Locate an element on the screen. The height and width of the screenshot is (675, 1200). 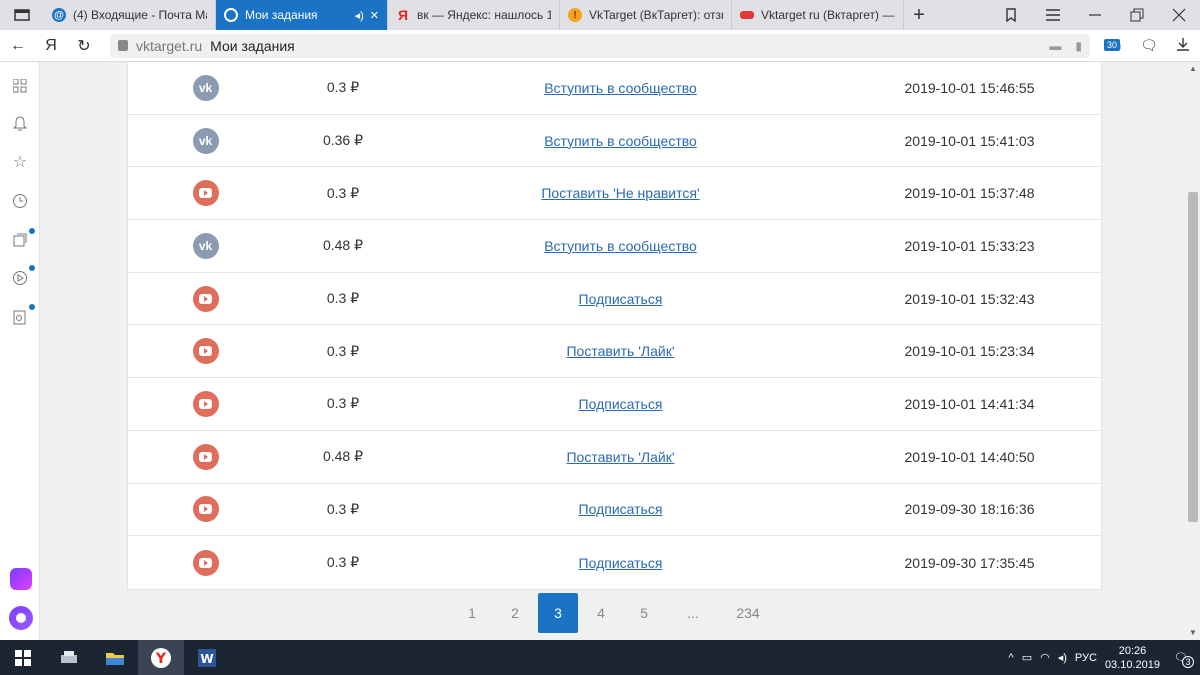
task-price: 0.36 ₽ is located at coordinates (343, 140).